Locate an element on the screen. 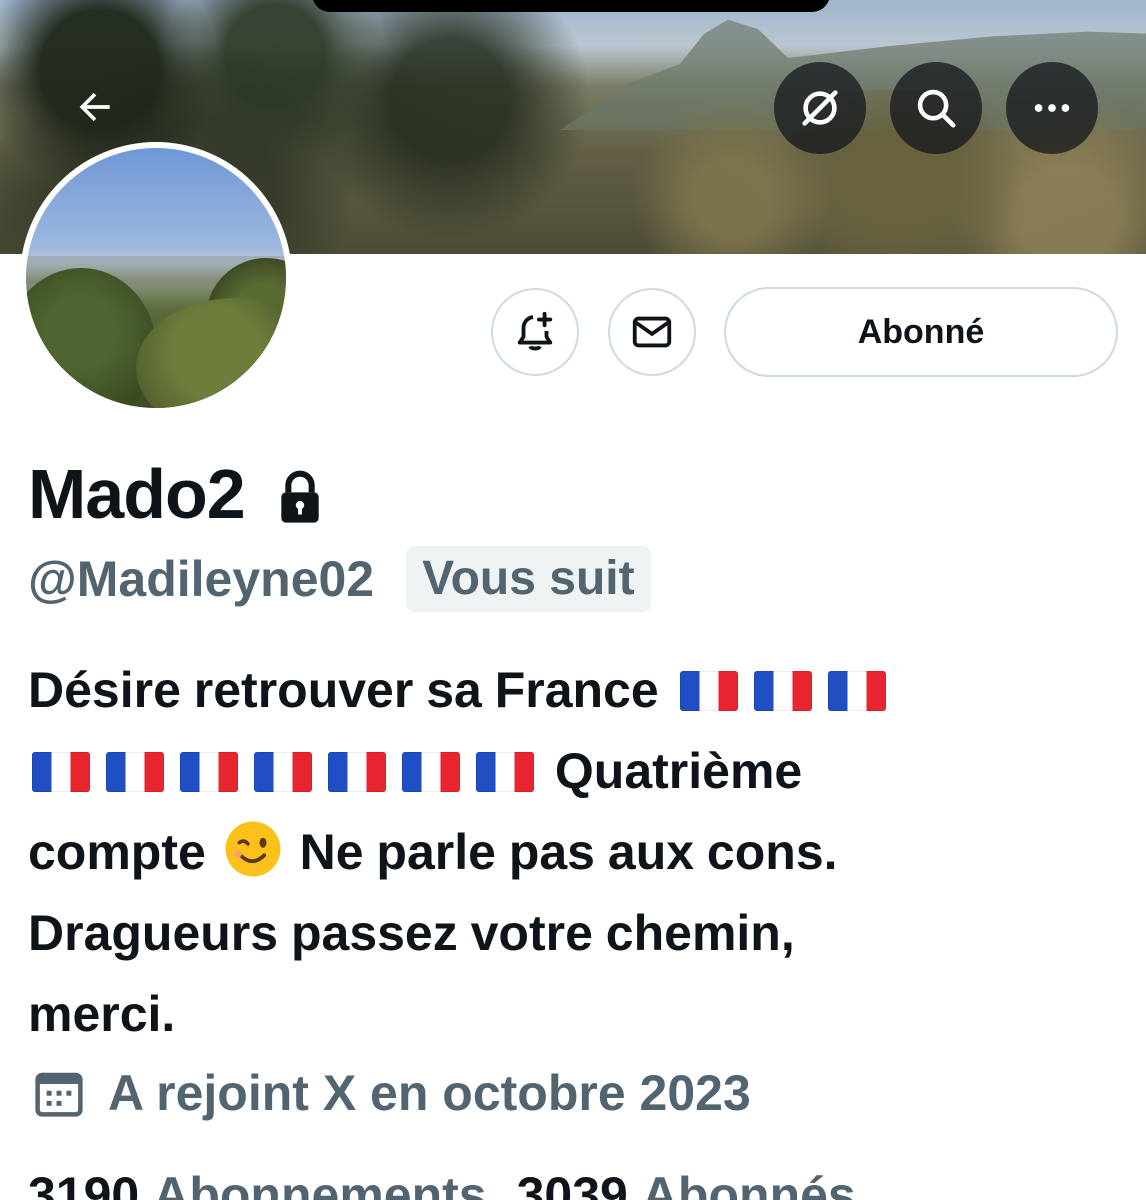 This screenshot has width=1146, height=1200. back-button is located at coordinates (95, 107).